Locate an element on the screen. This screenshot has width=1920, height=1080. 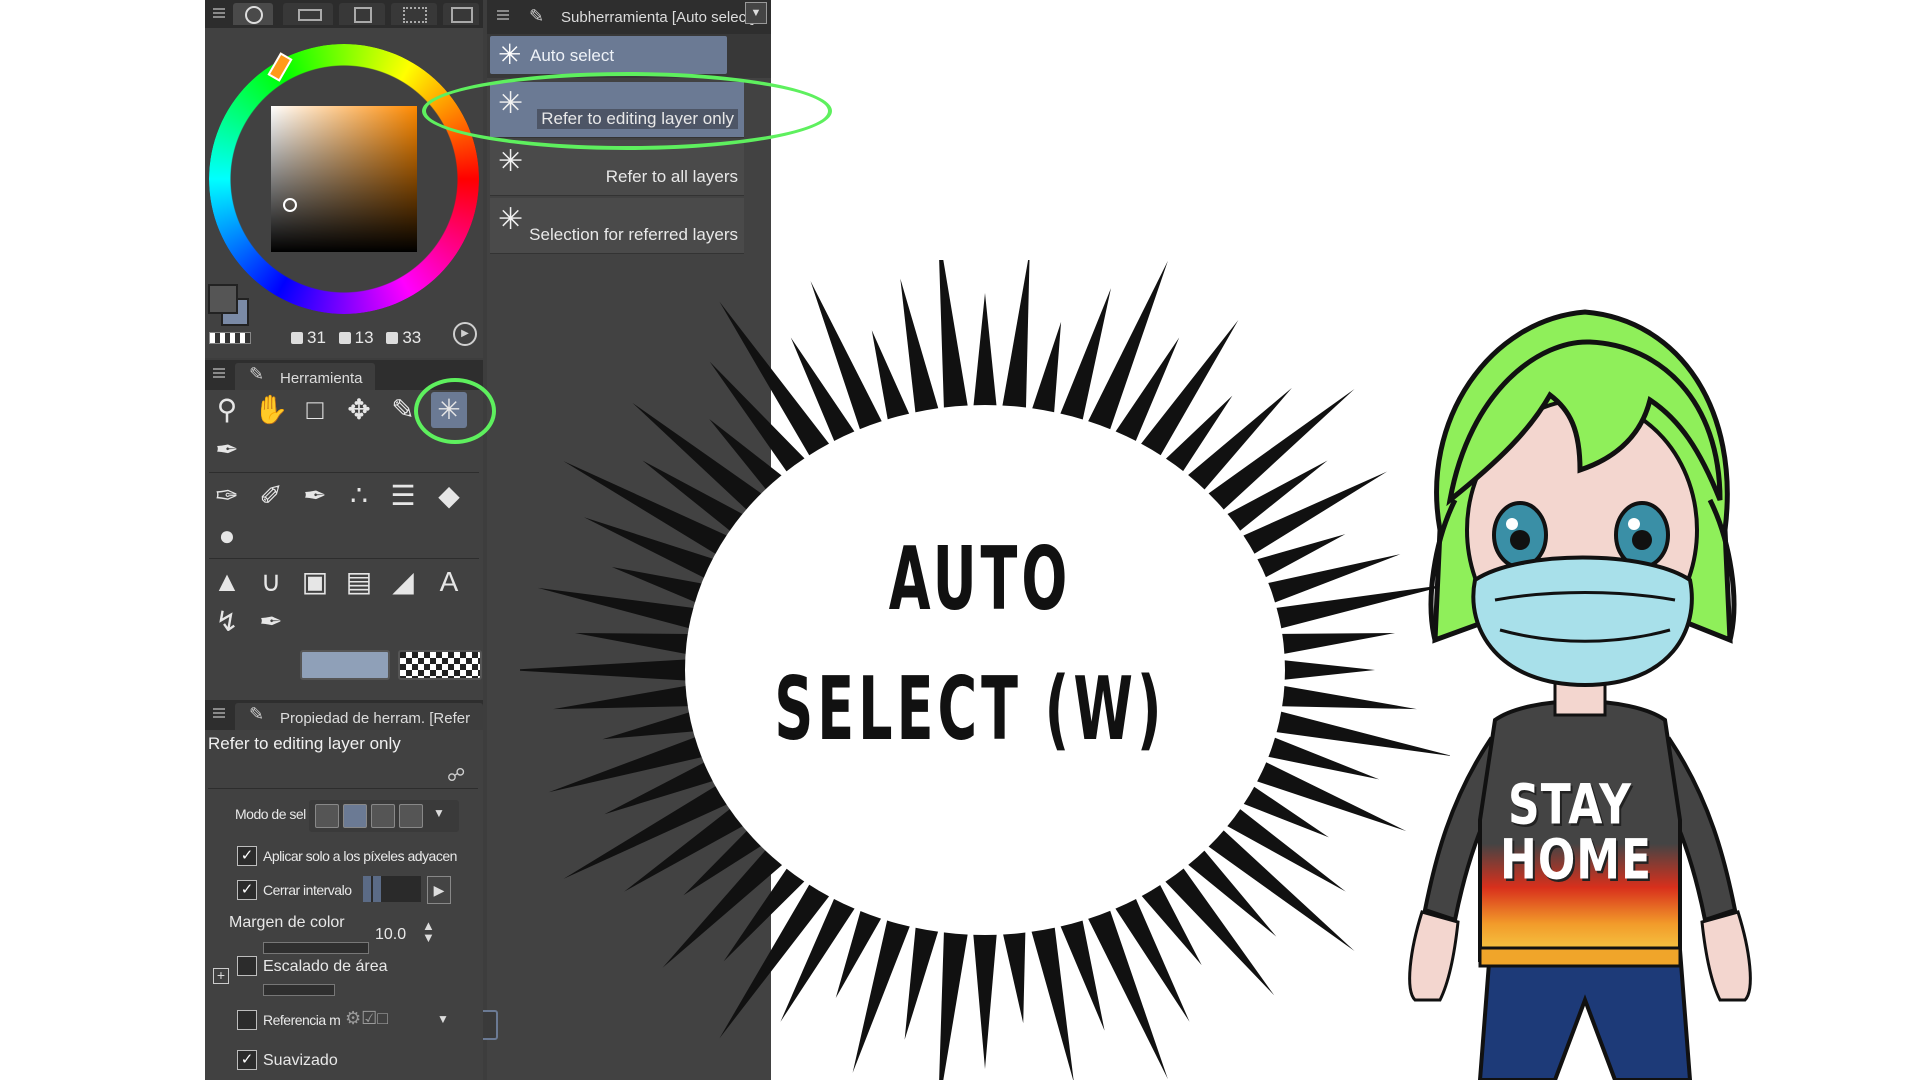
reference-layer-icons: ⚙☑□ is located at coordinates (366, 1018).